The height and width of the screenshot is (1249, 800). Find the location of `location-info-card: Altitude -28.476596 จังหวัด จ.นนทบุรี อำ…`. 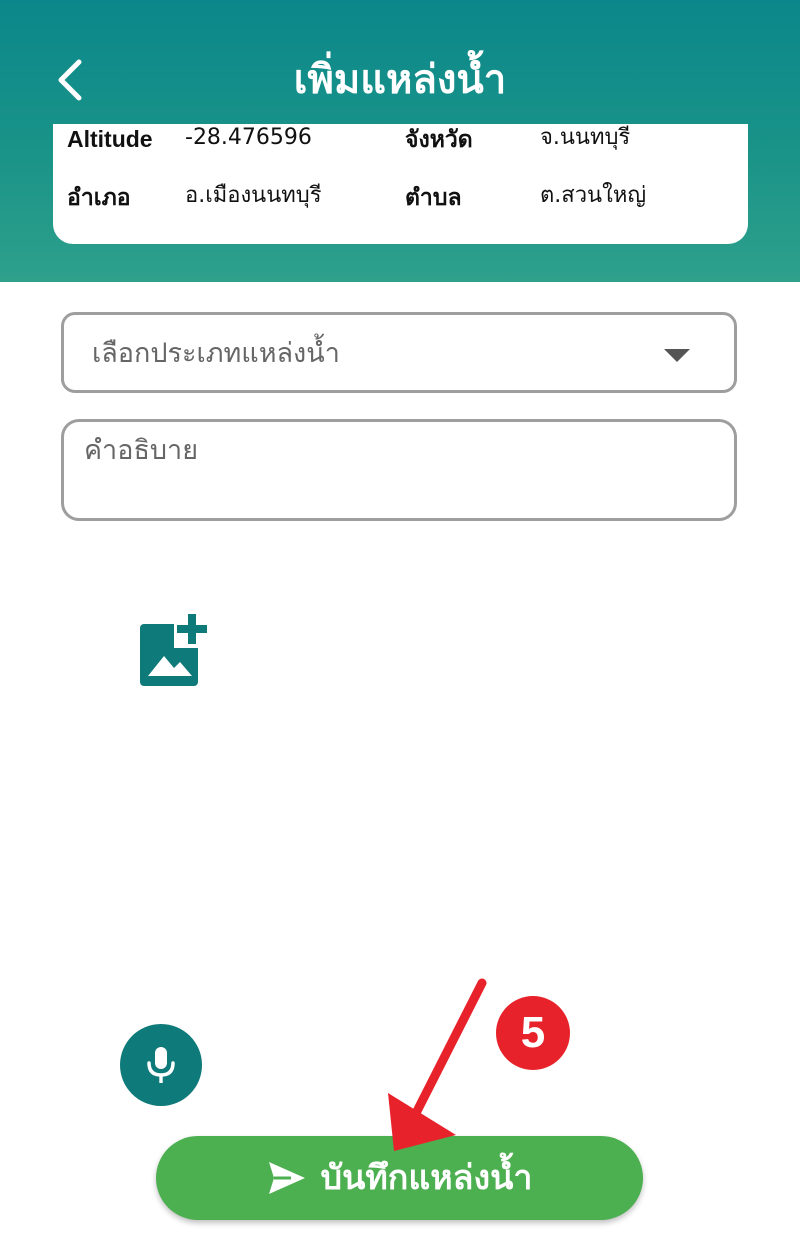

location-info-card: Altitude -28.476596 จังหวัด จ.นนทบุรี อำ… is located at coordinates (400, 184).